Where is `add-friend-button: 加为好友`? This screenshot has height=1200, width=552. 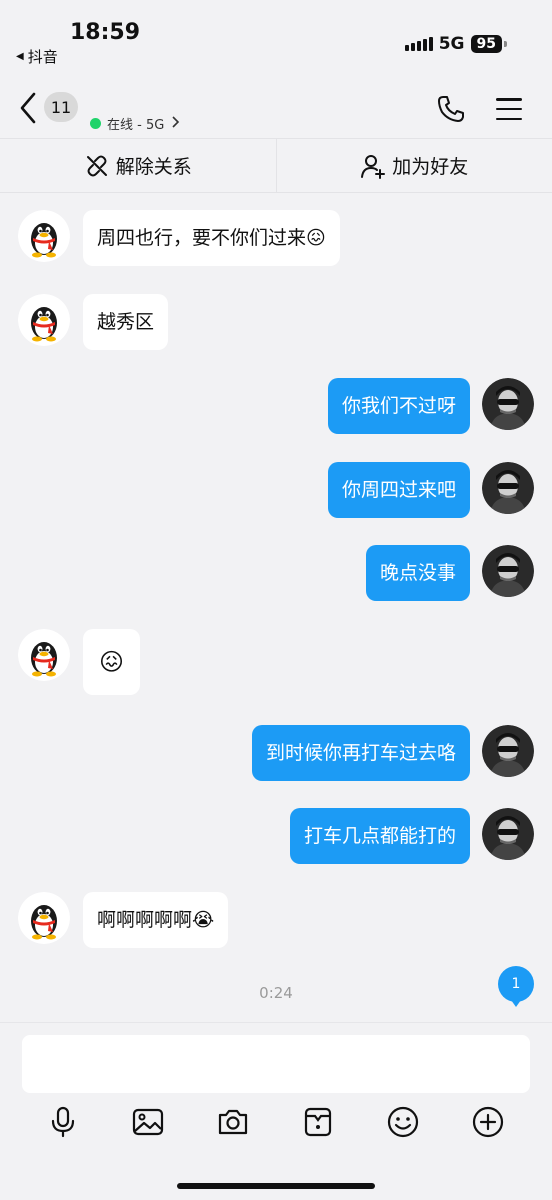
add-friend-button: 加为好友 is located at coordinates (413, 165).